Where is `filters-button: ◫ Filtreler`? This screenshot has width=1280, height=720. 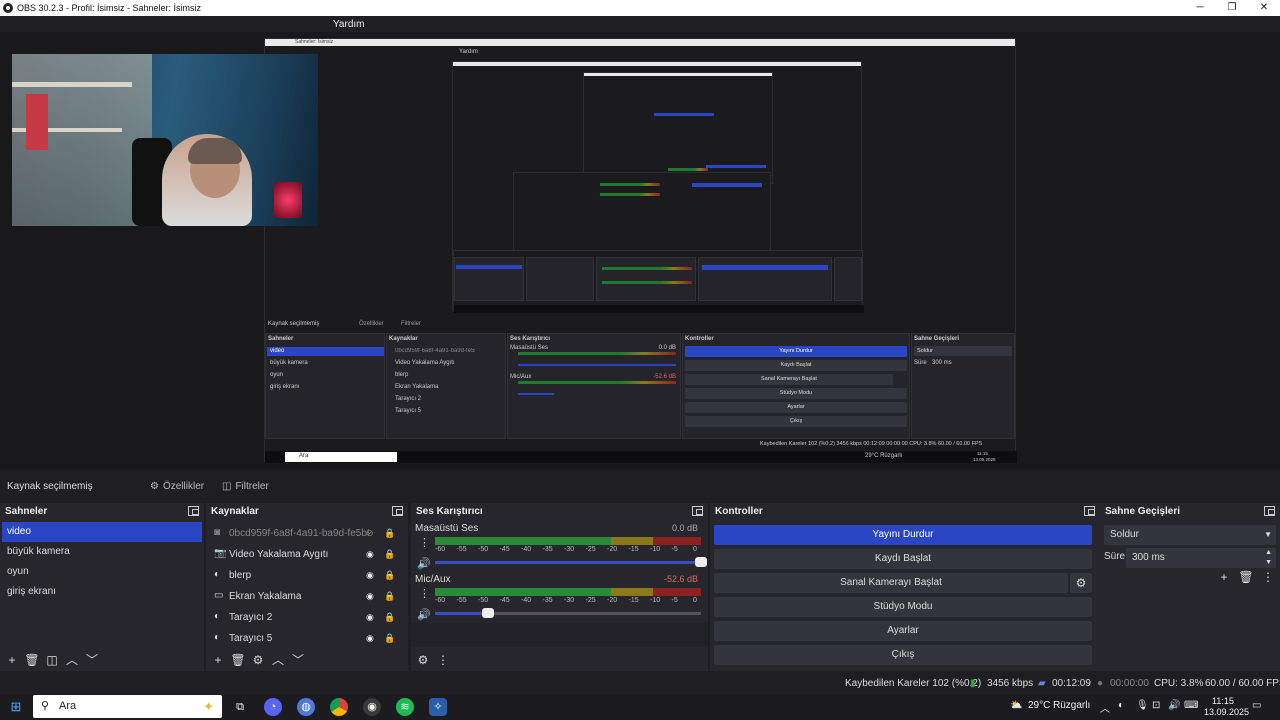
filters-button: ◫ Filtreler is located at coordinates (245, 486).